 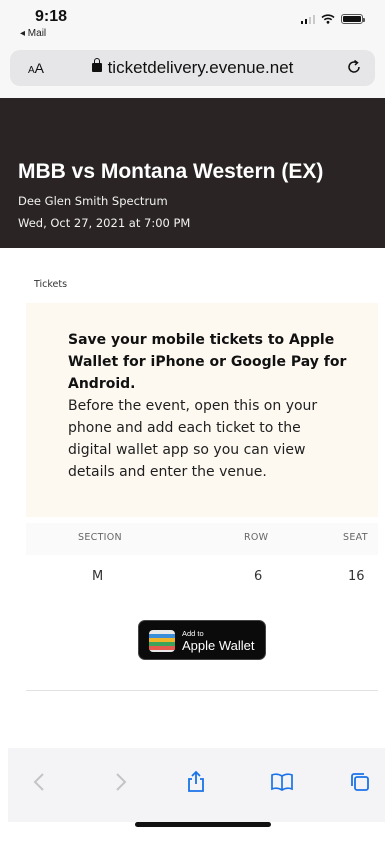 What do you see at coordinates (218, 645) in the screenshot?
I see `wallet-button-label: Apple Wallet` at bounding box center [218, 645].